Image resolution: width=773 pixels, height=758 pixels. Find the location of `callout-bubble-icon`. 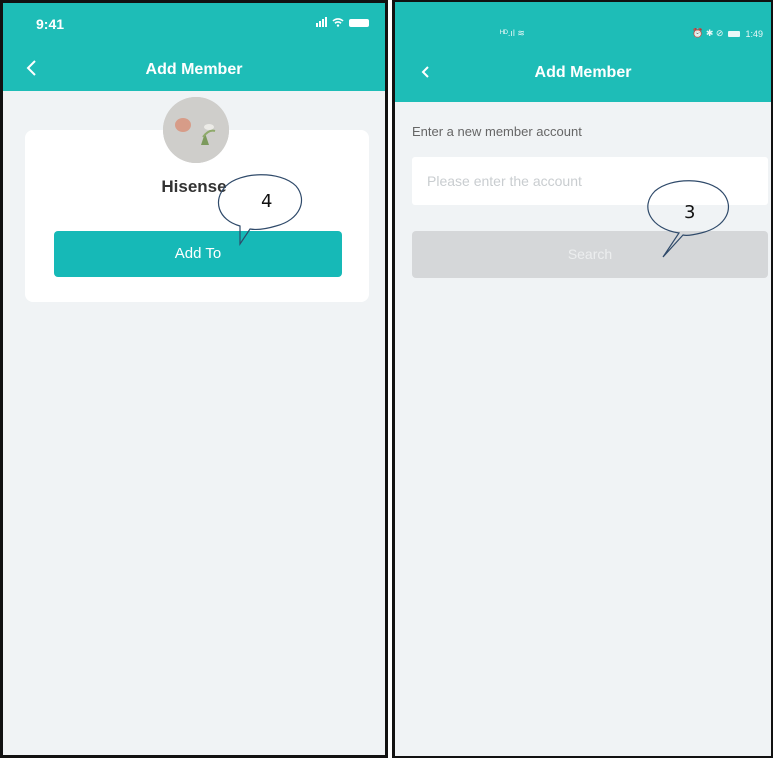

callout-bubble-icon is located at coordinates (260, 210).